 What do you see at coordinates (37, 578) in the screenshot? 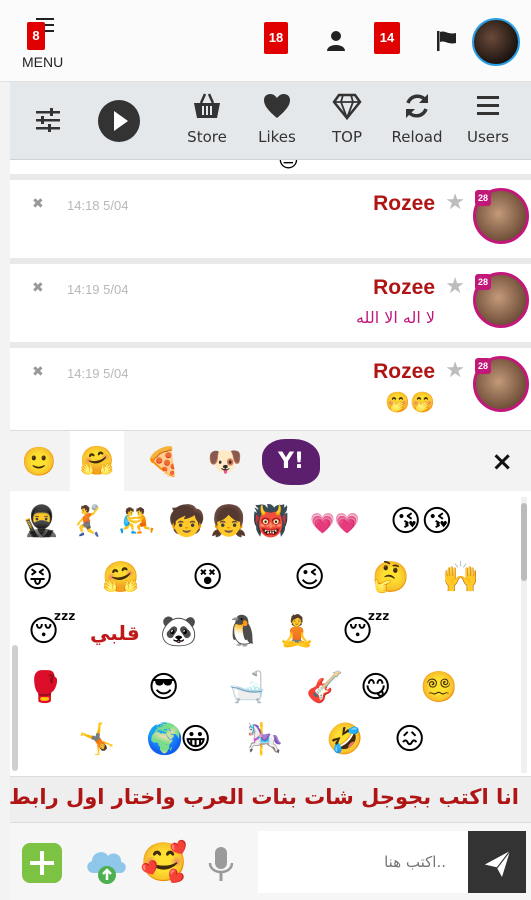
I see `emoji-item: 😝` at bounding box center [37, 578].